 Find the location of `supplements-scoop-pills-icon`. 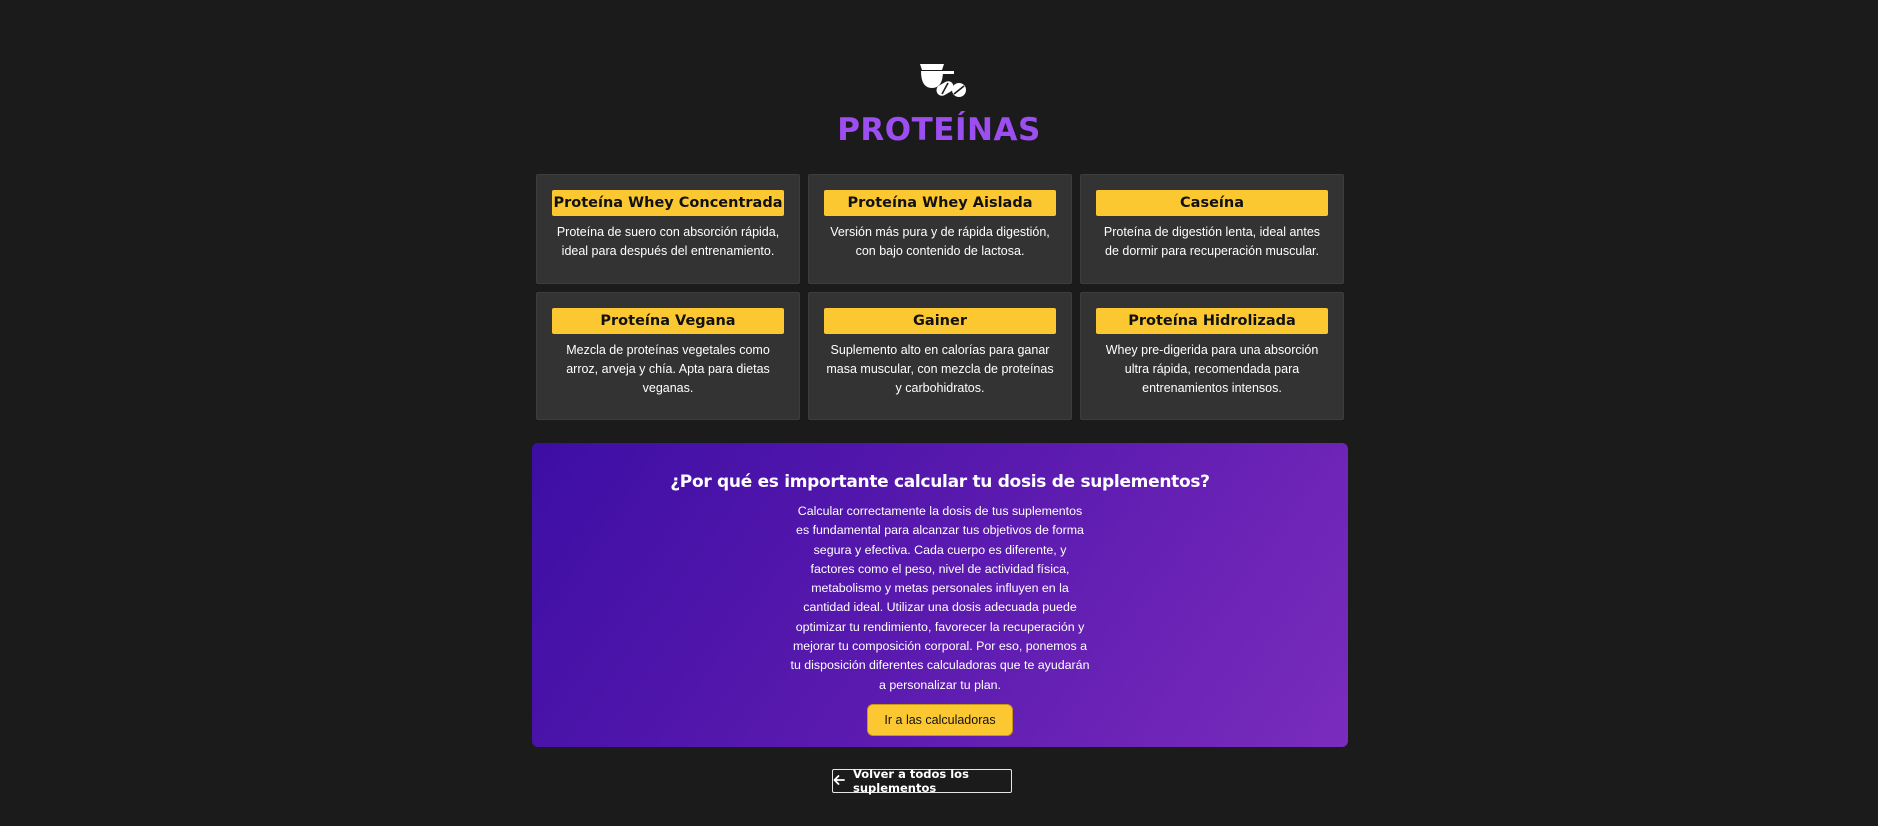

supplements-scoop-pills-icon is located at coordinates (939, 79).